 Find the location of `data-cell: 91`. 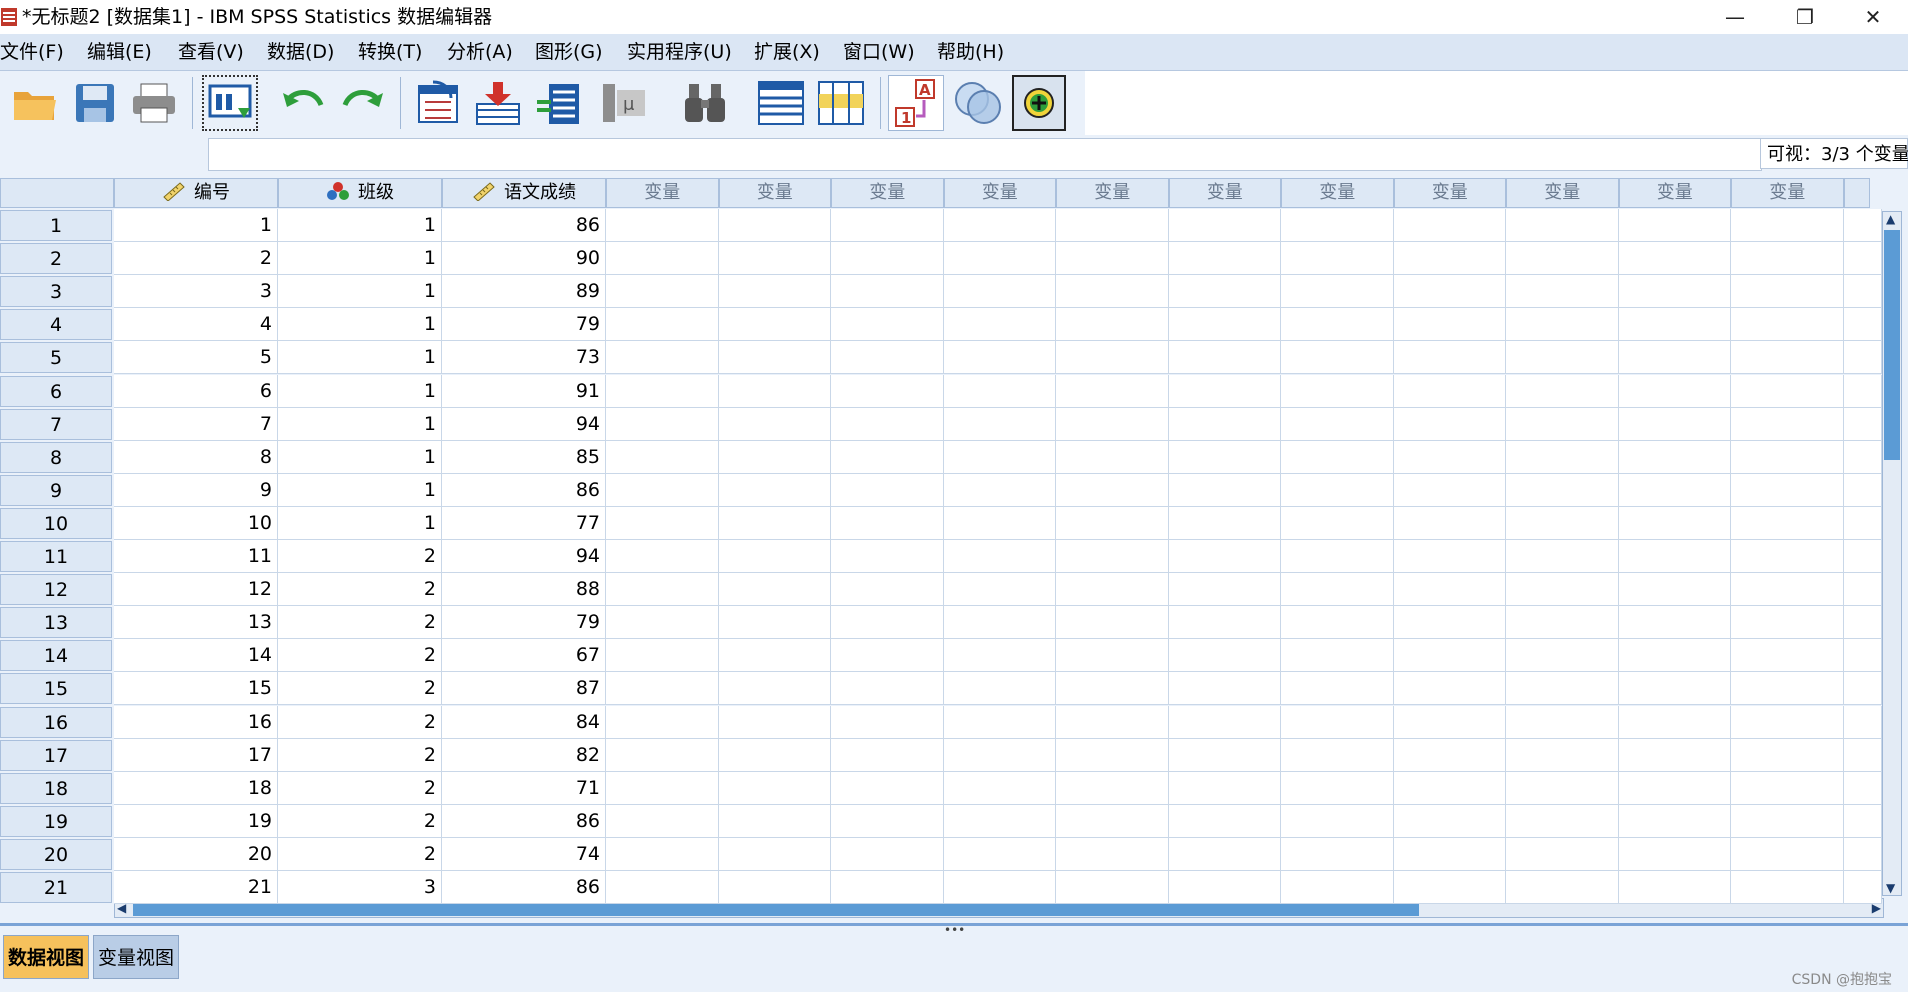

data-cell: 91 is located at coordinates (524, 391).